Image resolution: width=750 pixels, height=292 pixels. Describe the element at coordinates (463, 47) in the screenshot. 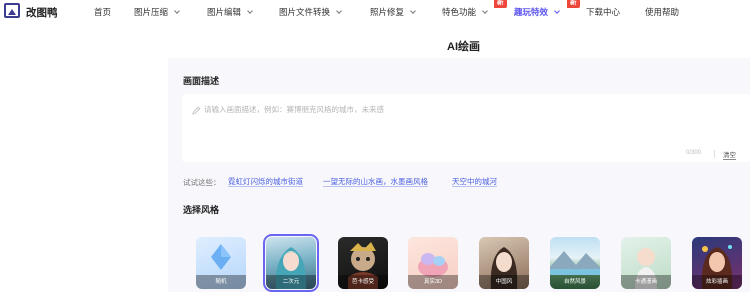

I see `page-title: AI绘画` at that location.